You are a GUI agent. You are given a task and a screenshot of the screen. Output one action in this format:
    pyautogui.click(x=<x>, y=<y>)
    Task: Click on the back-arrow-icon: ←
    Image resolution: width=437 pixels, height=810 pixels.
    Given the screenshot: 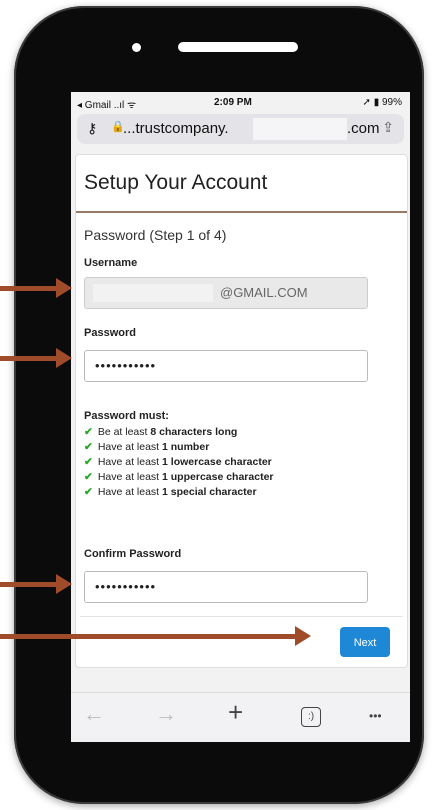 What is the action you would take?
    pyautogui.click(x=94, y=714)
    